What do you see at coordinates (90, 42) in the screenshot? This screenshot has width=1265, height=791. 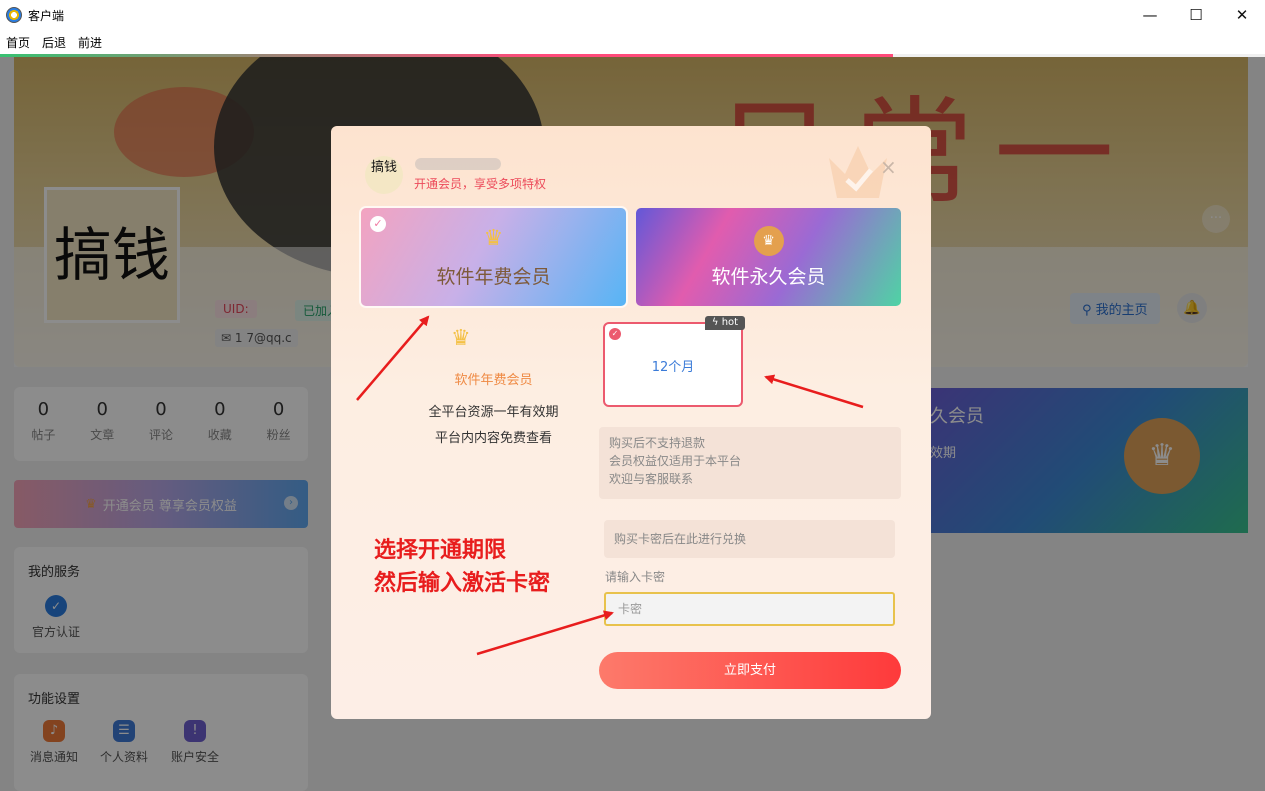 I see `menu-forward: 前进` at bounding box center [90, 42].